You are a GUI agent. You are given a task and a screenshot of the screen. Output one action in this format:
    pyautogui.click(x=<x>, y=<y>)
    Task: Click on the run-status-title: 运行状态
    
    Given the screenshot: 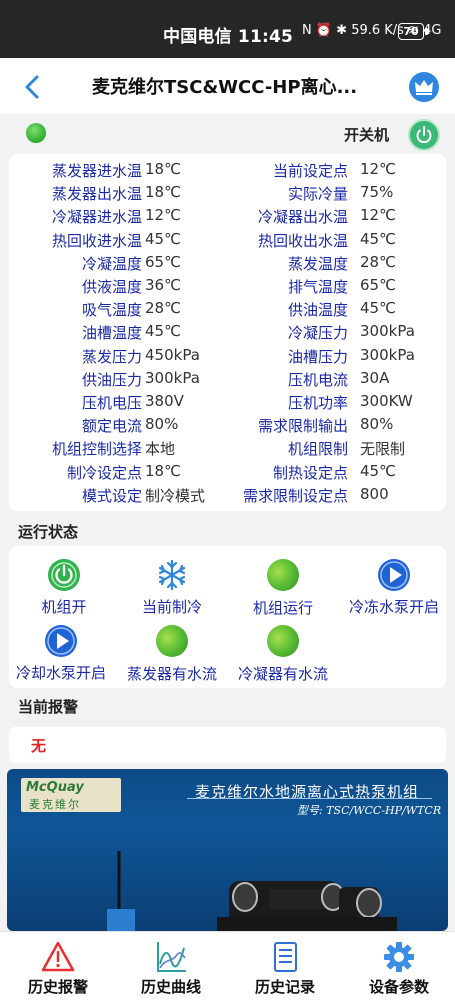 What is the action you would take?
    pyautogui.click(x=48, y=532)
    